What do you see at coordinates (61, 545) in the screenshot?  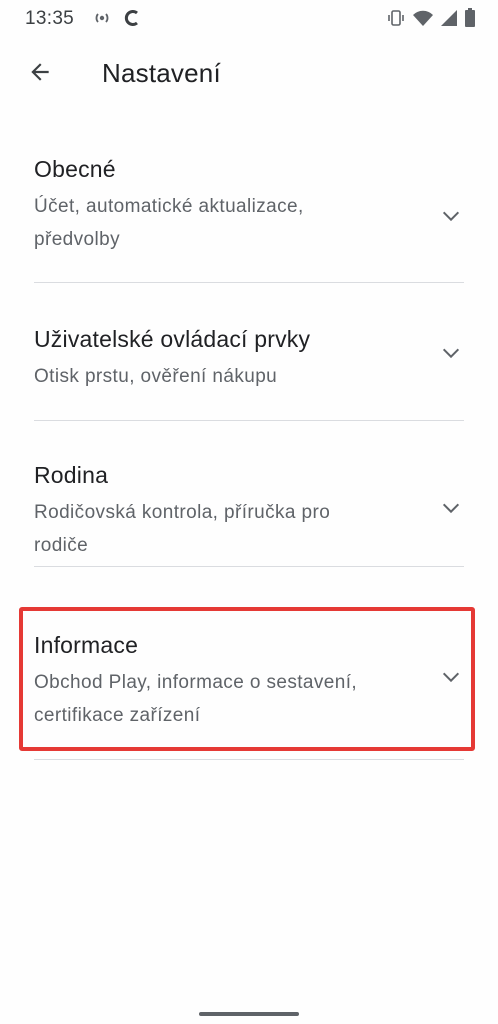 I see `section-subtitle-line: rodiče` at bounding box center [61, 545].